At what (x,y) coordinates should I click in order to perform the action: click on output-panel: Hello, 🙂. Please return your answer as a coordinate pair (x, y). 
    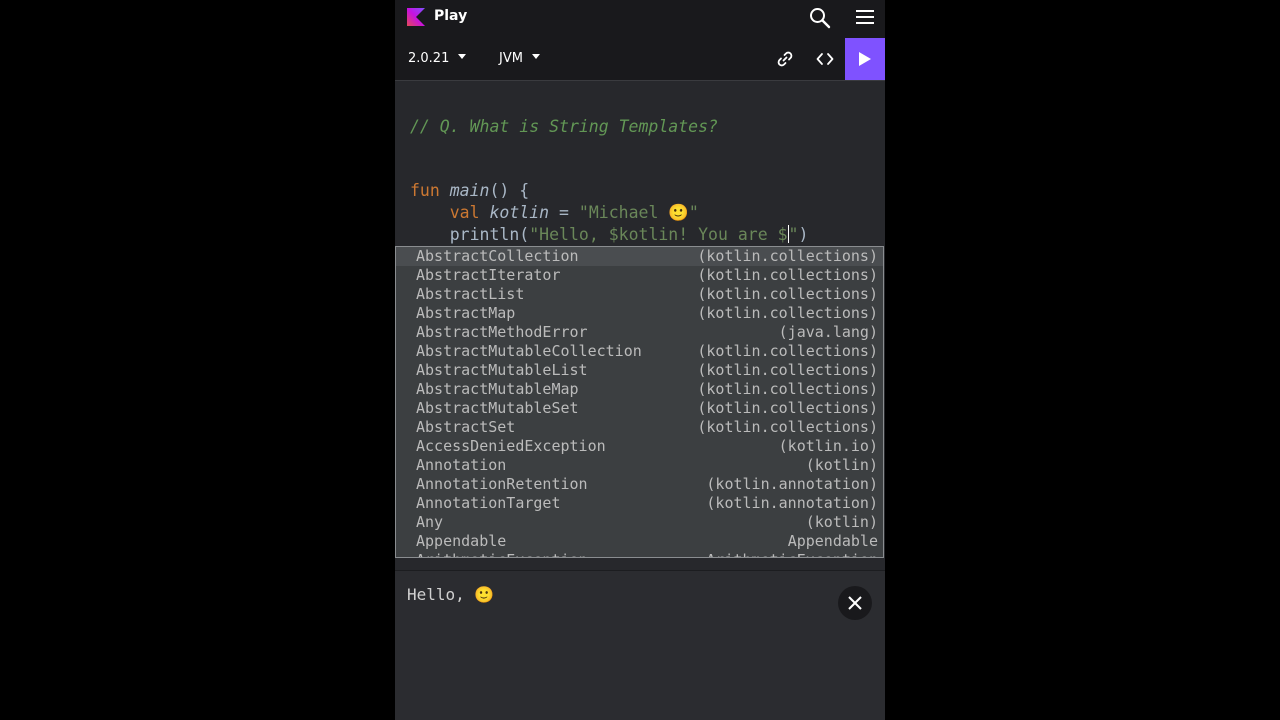
    Looking at the image, I should click on (640, 645).